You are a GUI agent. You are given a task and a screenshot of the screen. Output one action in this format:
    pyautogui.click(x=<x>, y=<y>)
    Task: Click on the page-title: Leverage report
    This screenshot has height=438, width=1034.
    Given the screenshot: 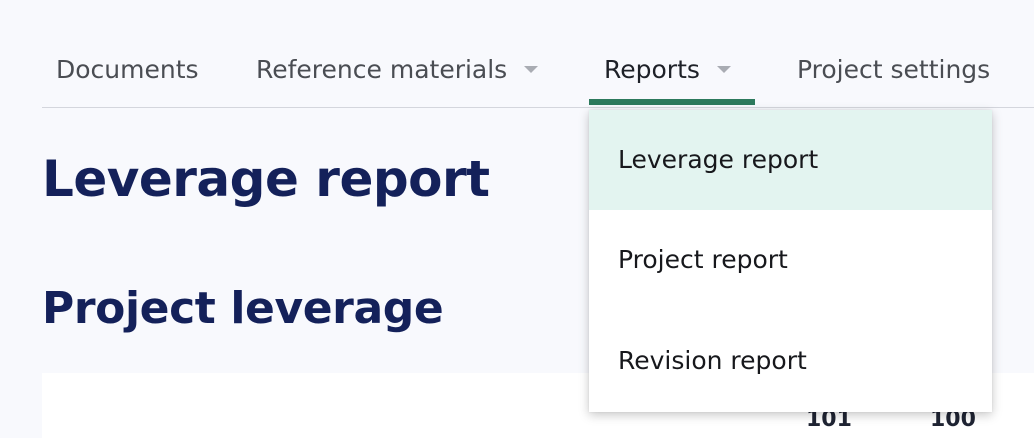 What is the action you would take?
    pyautogui.click(x=266, y=179)
    